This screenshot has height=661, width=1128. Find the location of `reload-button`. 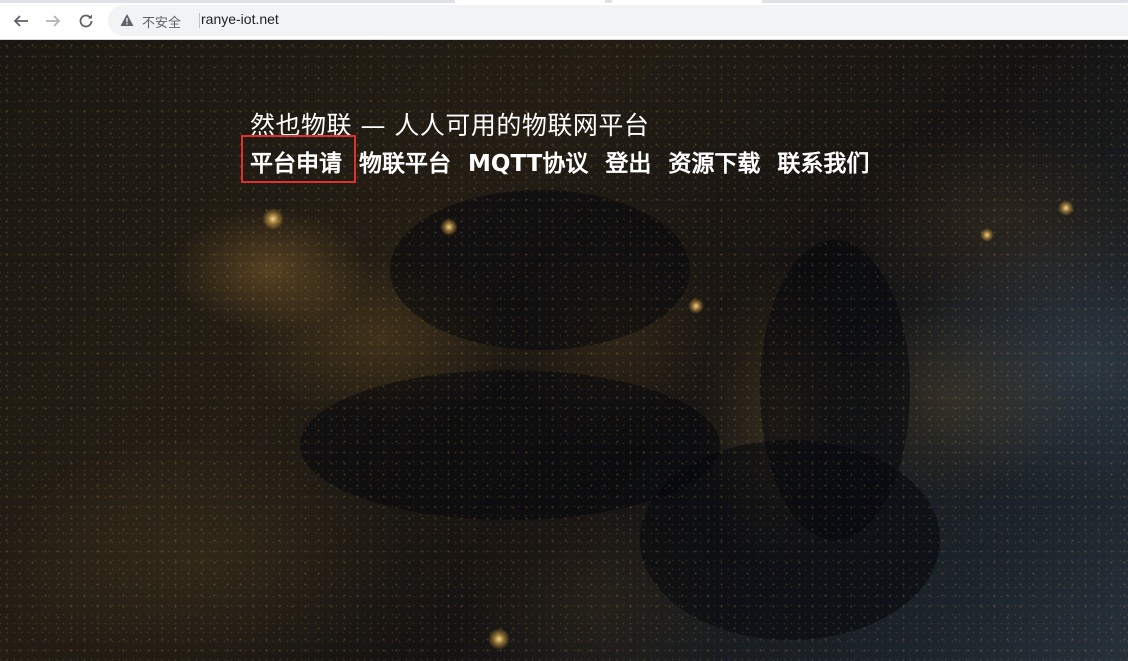

reload-button is located at coordinates (86, 21).